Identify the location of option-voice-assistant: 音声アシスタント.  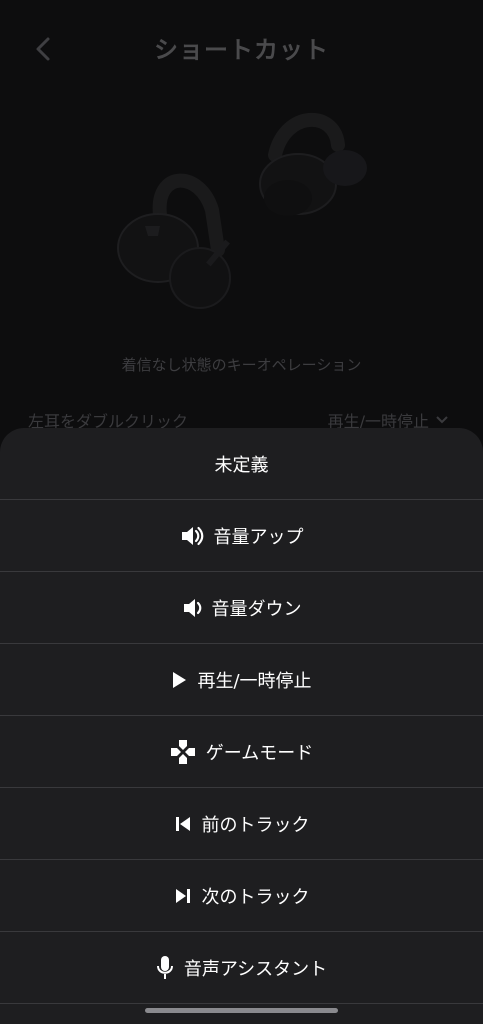
(241, 968).